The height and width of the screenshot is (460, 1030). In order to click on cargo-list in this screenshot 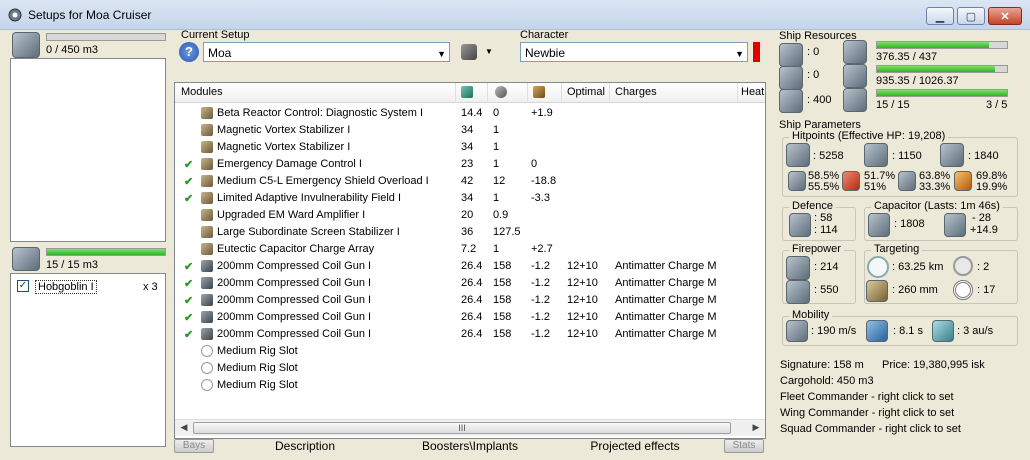, I will do `click(88, 150)`.